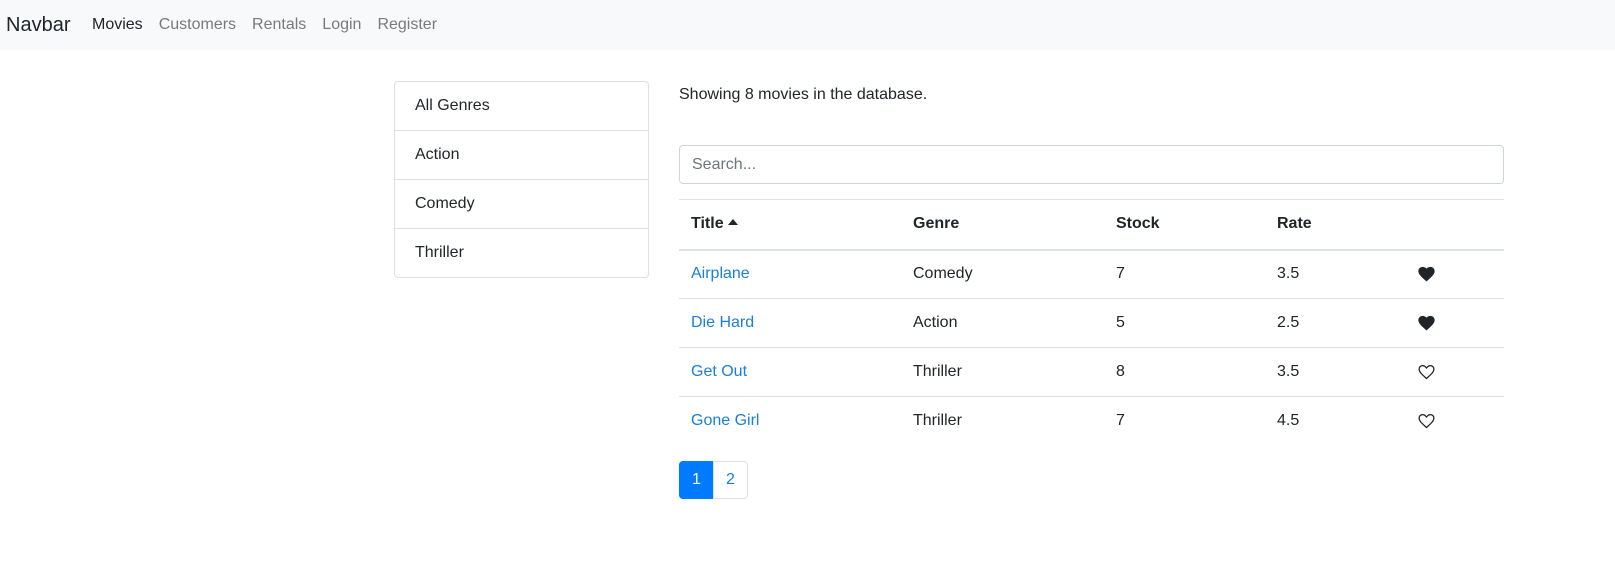 Image resolution: width=1615 pixels, height=568 pixels. Describe the element at coordinates (707, 224) in the screenshot. I see `column-header-title-label: Title` at that location.